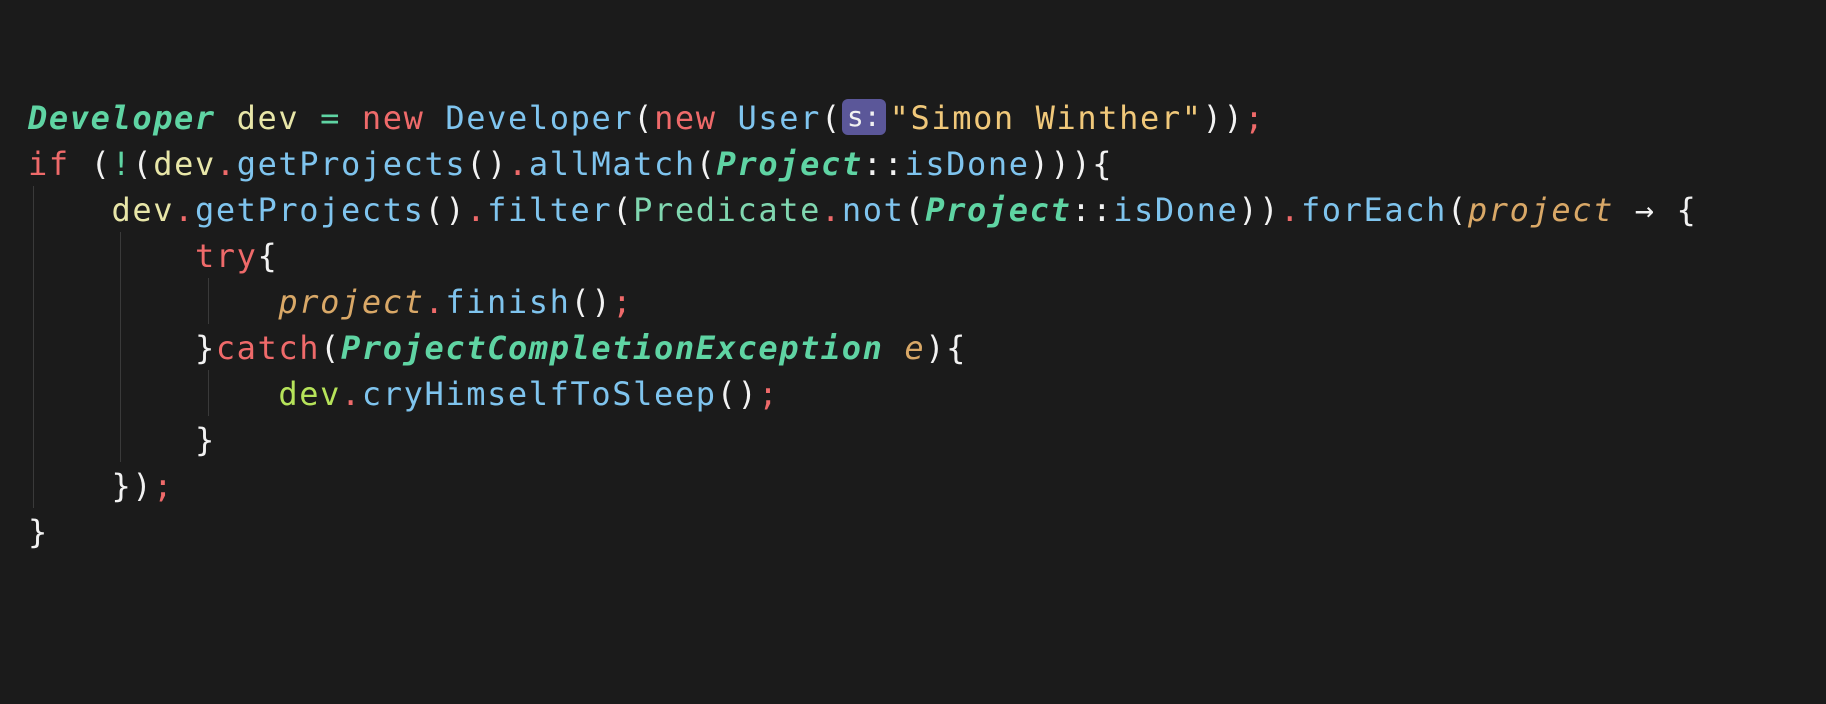 The height and width of the screenshot is (704, 1826). I want to click on code-token: allMatch, so click(612, 164).